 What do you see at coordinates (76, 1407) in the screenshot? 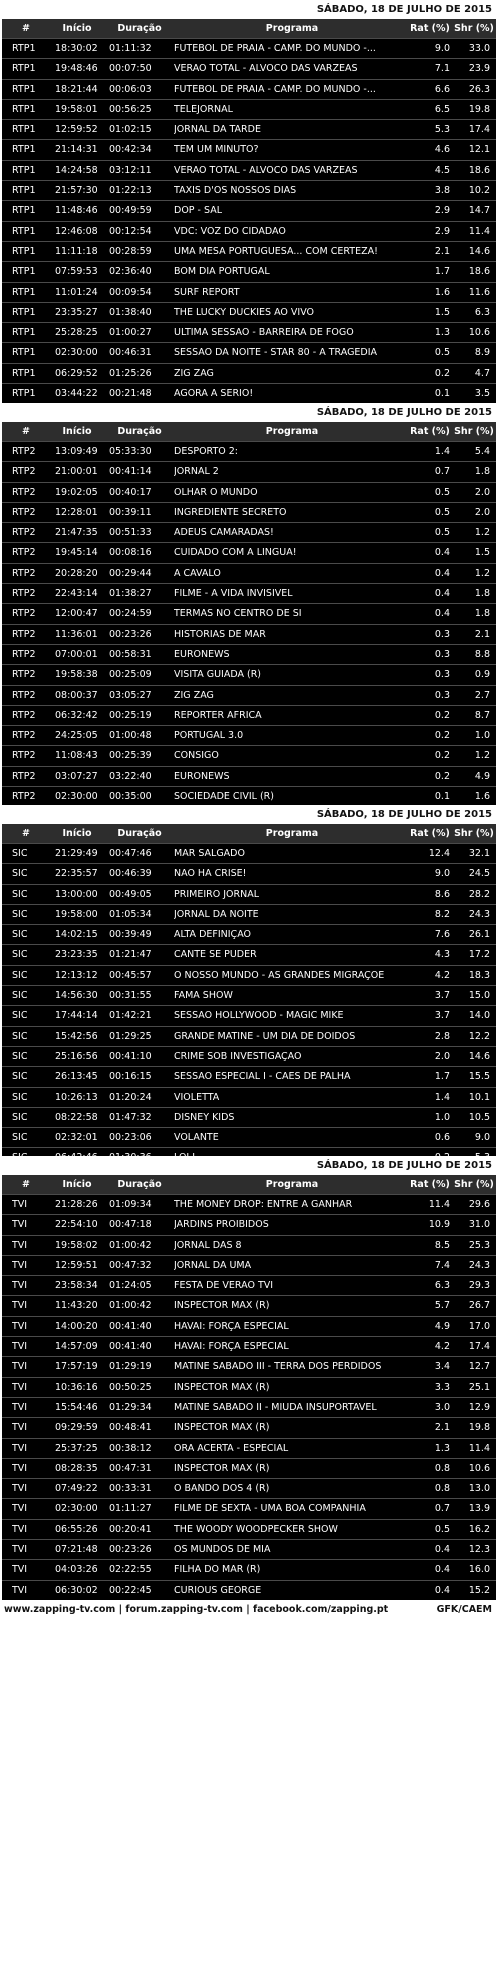
I see `start-time-cell: 15:54:46` at bounding box center [76, 1407].